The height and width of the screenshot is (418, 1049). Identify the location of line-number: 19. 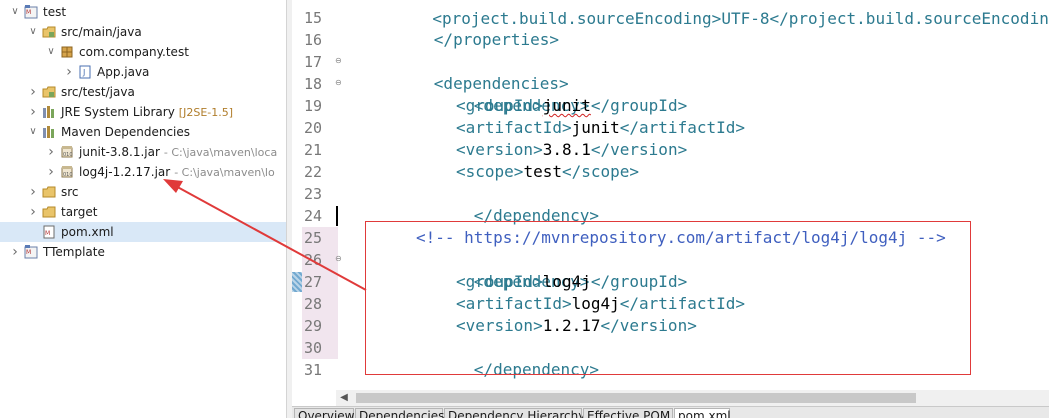
(313, 106).